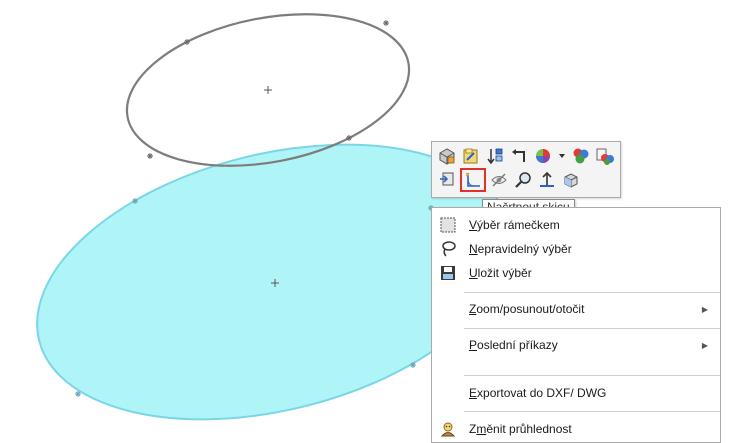  I want to click on menu-label: Exportovat do DXF/ DWG, so click(538, 393).